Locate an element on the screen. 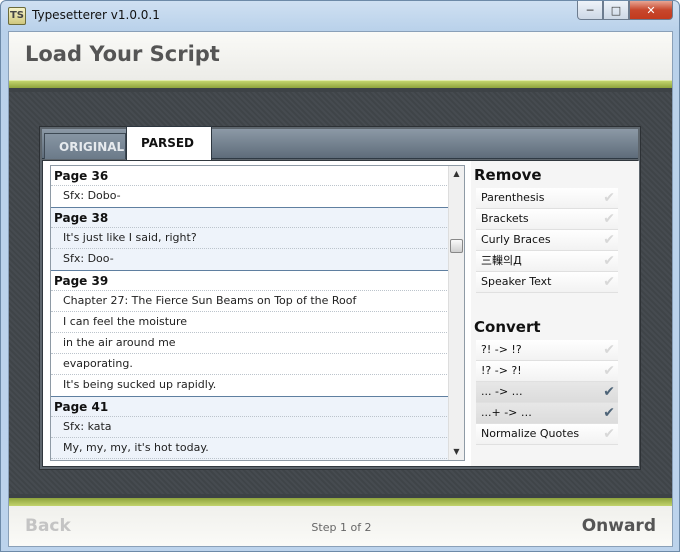 The width and height of the screenshot is (680, 552). minimize-icon: ─ is located at coordinates (590, 10).